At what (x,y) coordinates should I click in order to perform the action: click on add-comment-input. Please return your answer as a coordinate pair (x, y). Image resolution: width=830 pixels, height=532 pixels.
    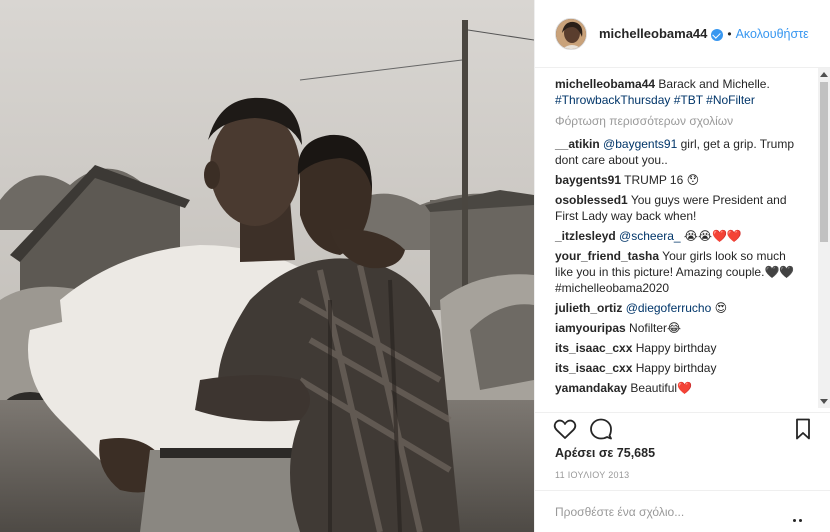
    Looking at the image, I should click on (670, 512).